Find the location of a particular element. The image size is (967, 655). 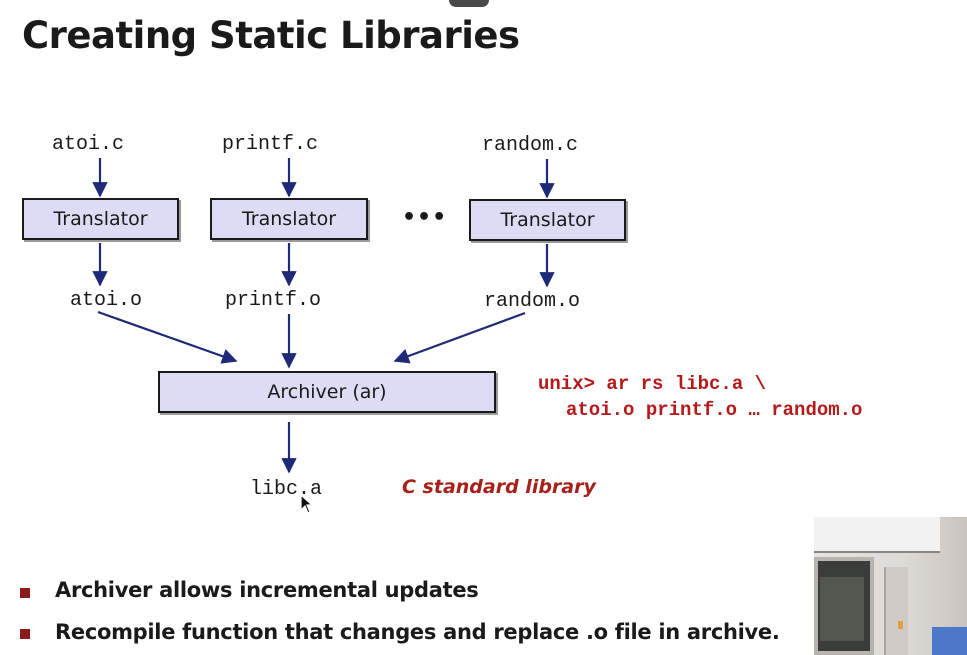

webcam-door is located at coordinates (896, 611).